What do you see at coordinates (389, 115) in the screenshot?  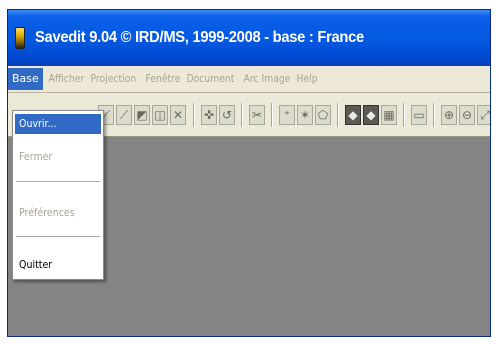 I see `grid-icon: ▦` at bounding box center [389, 115].